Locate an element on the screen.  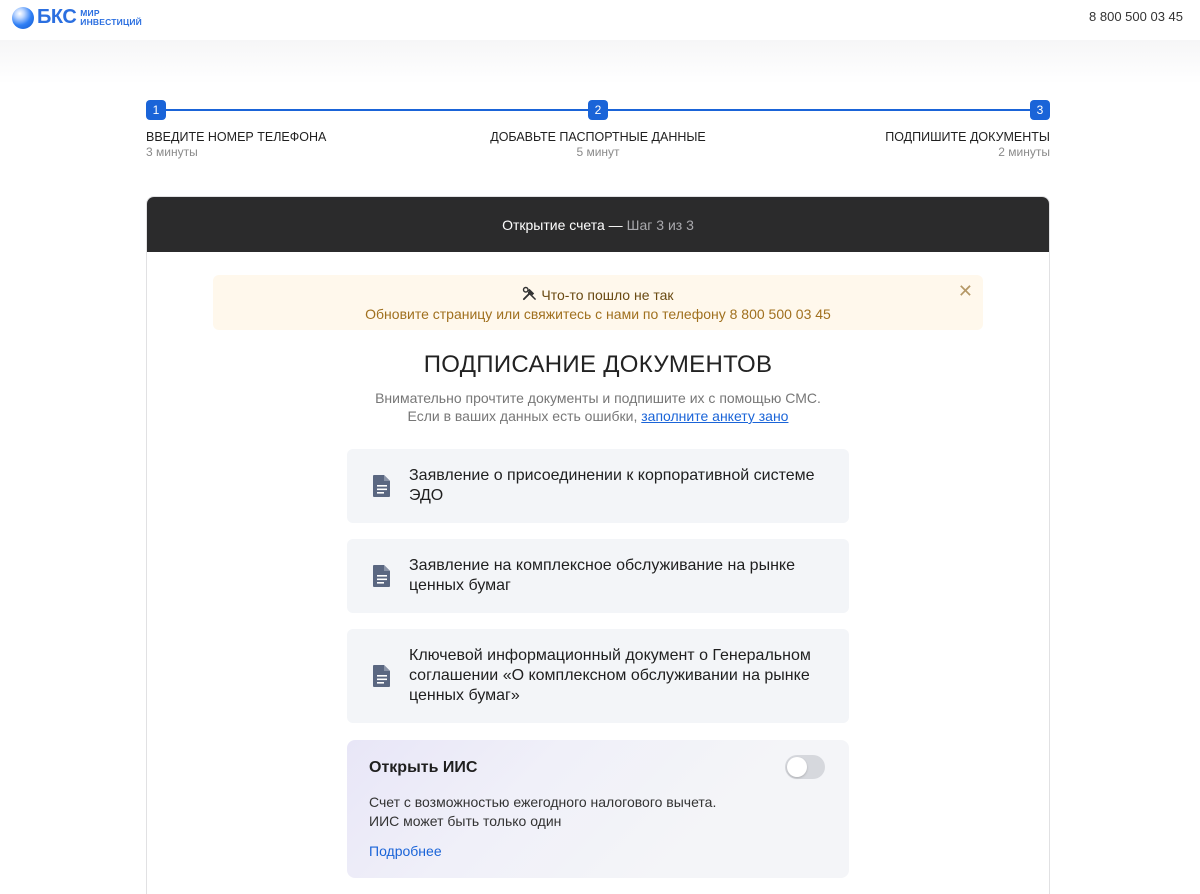
iis-description-line-2: ИИС может быть только один is located at coordinates (465, 821).